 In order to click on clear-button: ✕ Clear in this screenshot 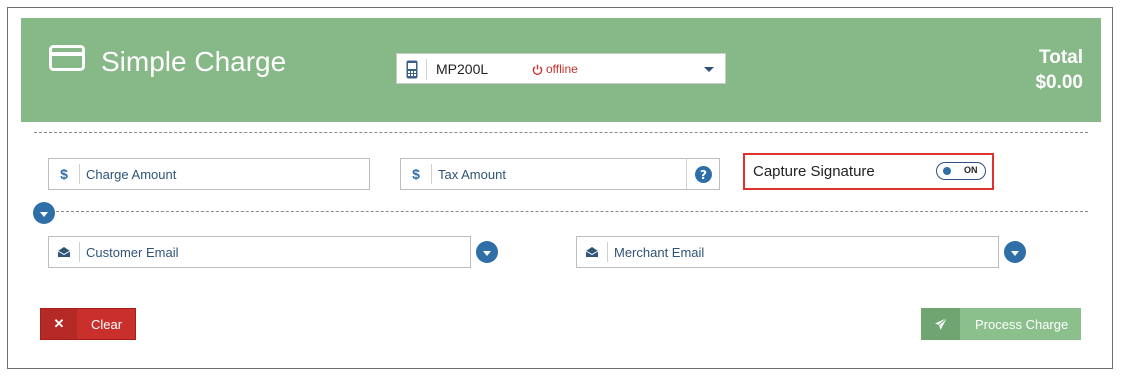, I will do `click(88, 324)`.